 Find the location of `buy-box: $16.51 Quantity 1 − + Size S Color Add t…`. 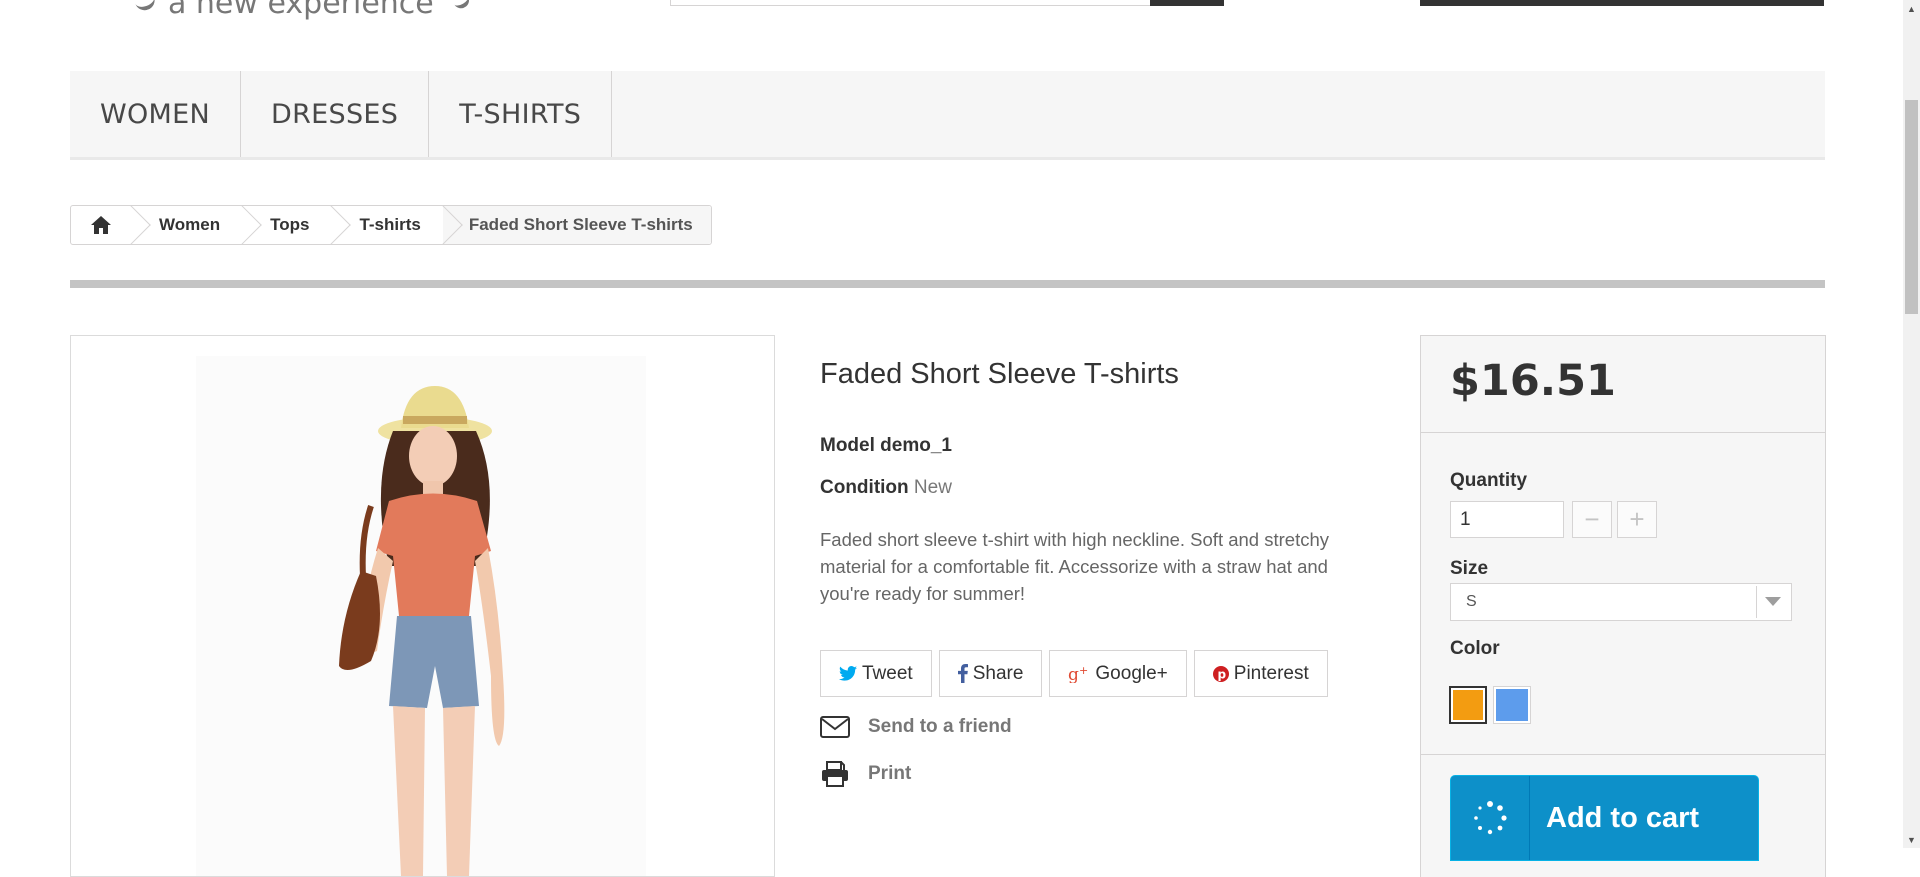

buy-box: $16.51 Quantity 1 − + Size S Color Add t… is located at coordinates (1623, 606).